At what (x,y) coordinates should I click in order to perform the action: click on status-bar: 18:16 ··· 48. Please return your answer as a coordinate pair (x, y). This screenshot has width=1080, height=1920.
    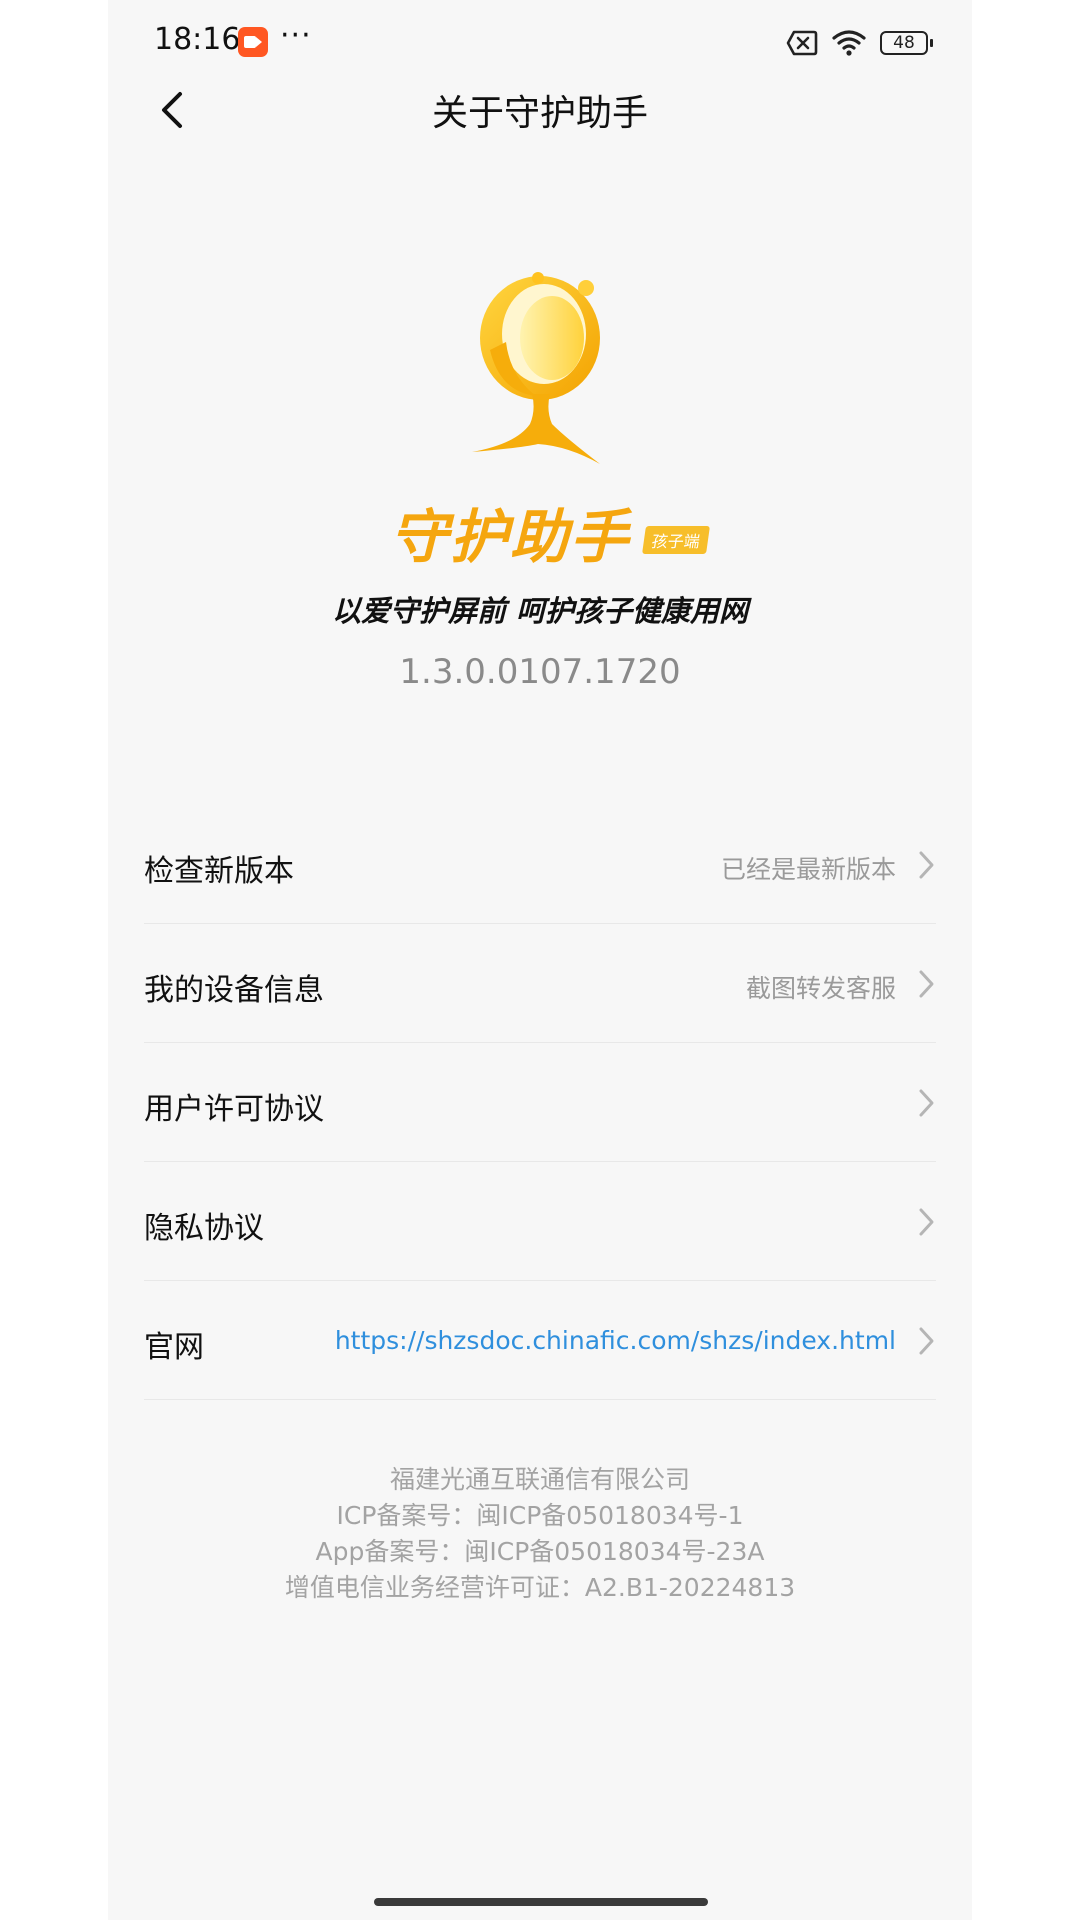
    Looking at the image, I should click on (540, 43).